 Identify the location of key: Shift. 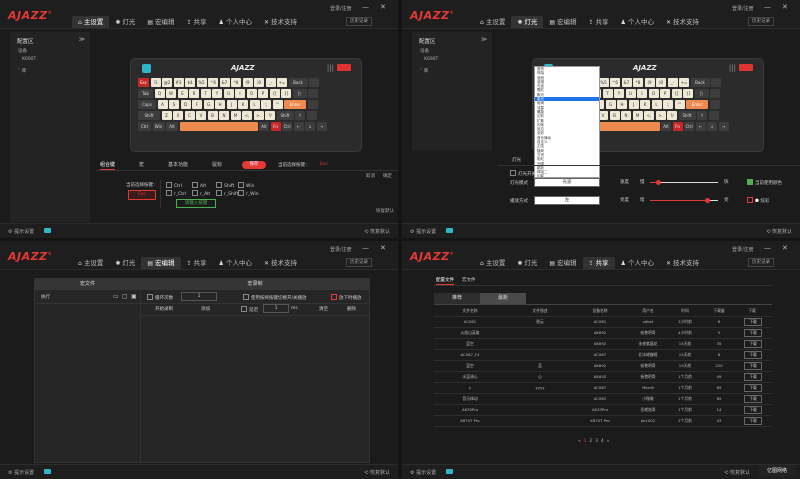
(149, 115).